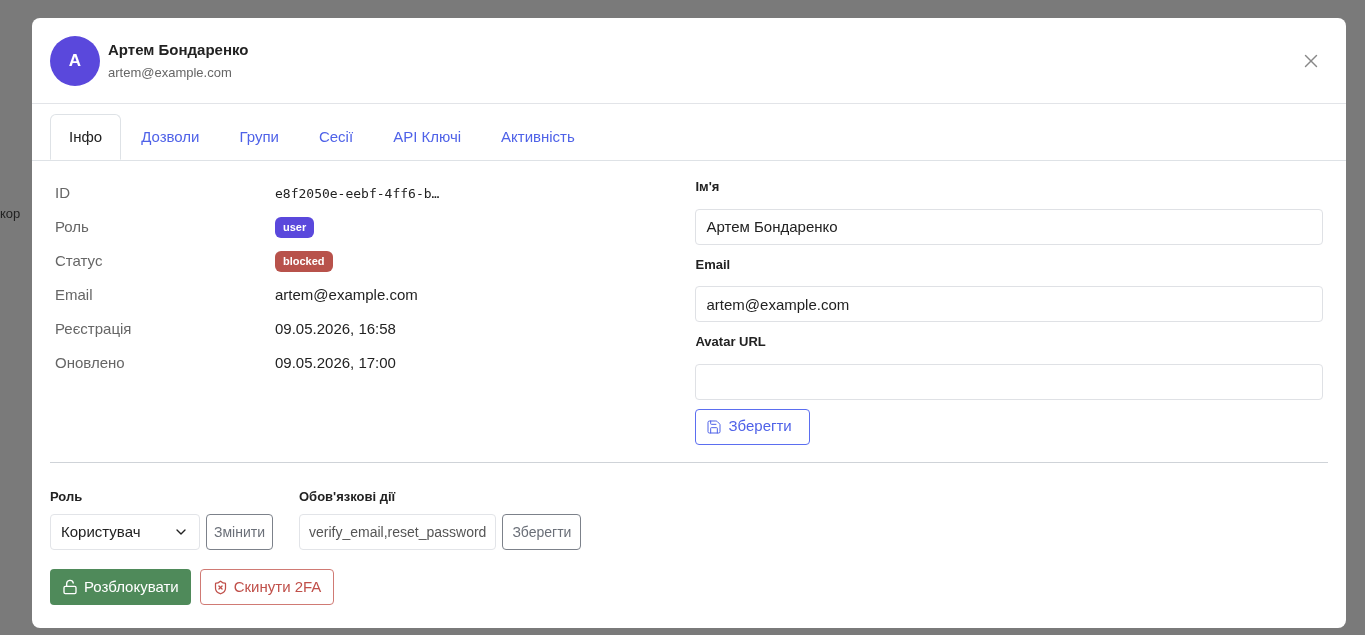  I want to click on field-label: Email, so click(713, 264).